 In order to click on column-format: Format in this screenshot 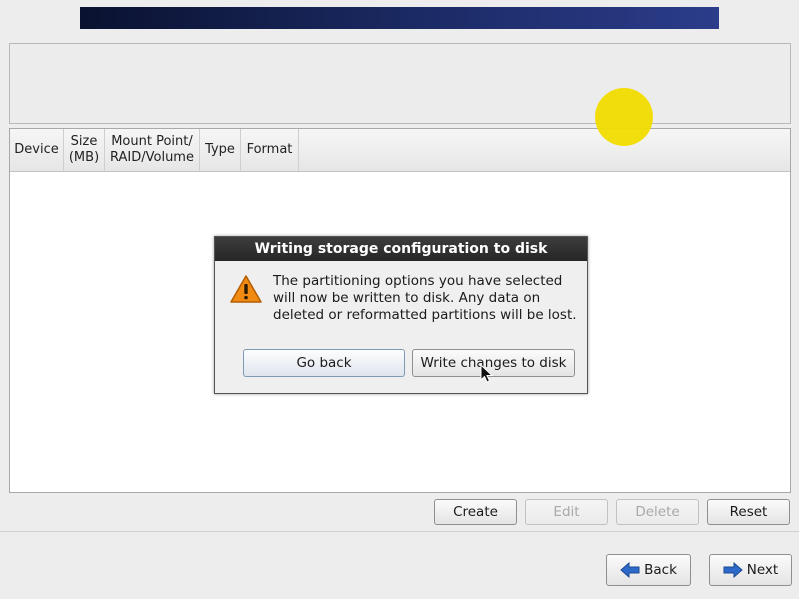, I will do `click(270, 150)`.